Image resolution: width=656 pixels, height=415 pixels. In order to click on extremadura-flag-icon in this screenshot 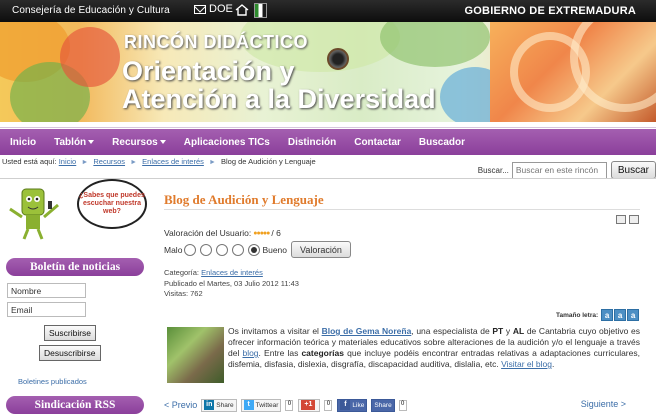, I will do `click(260, 10)`.